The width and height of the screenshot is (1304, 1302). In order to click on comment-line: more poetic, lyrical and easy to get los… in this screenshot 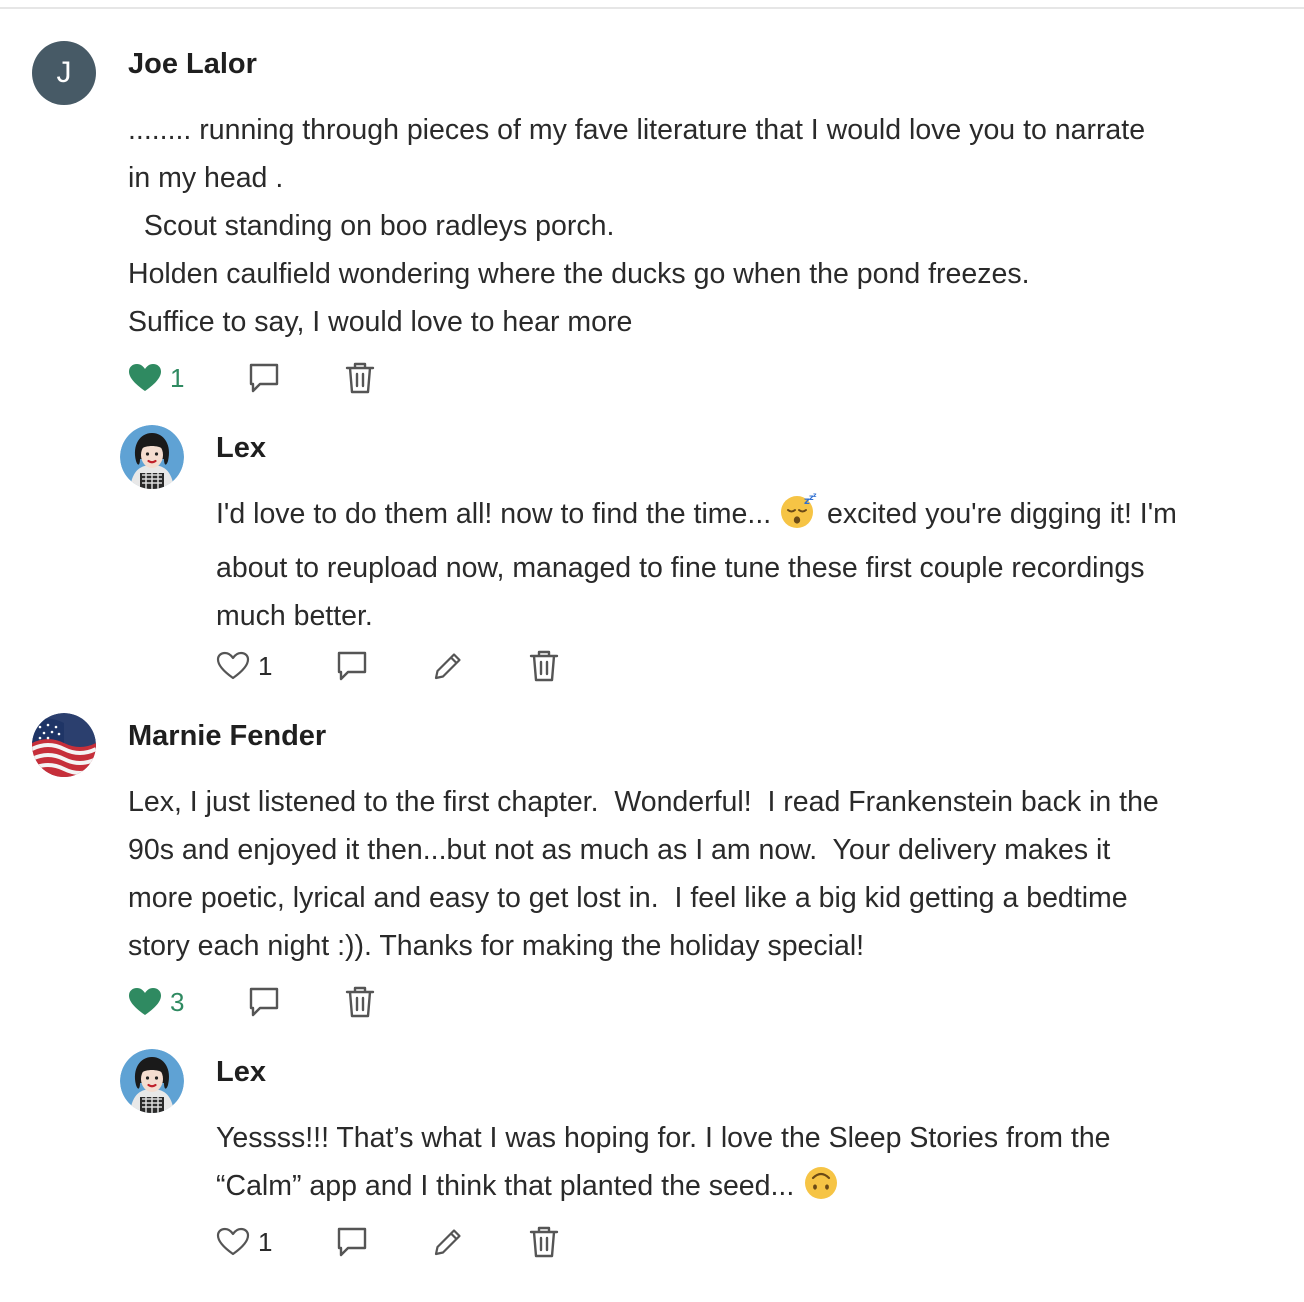, I will do `click(628, 898)`.